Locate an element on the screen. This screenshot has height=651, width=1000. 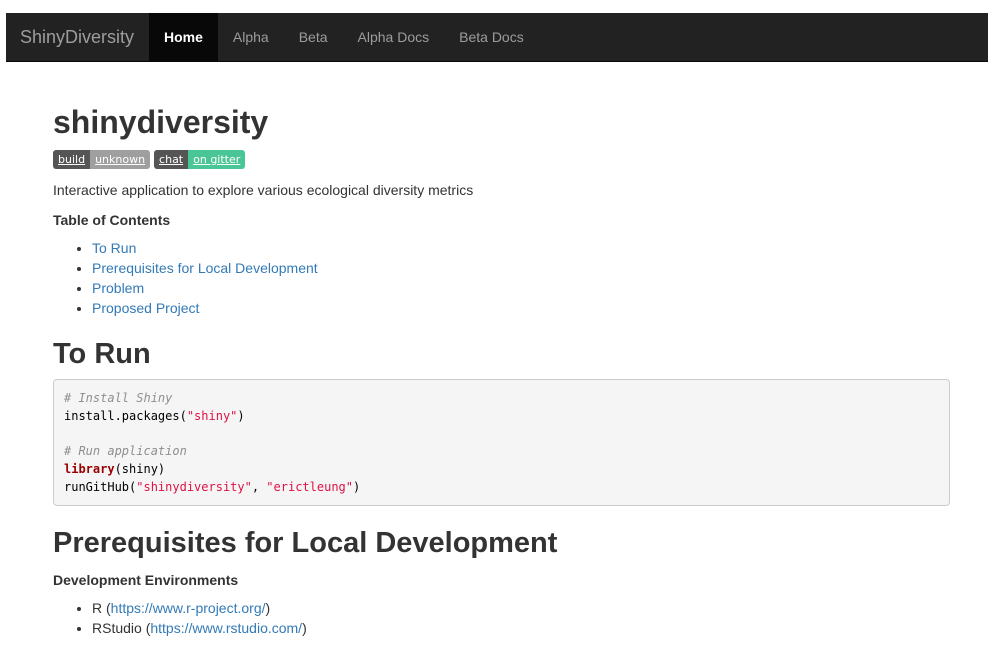
dev-environments-heading: Development Environments is located at coordinates (146, 580).